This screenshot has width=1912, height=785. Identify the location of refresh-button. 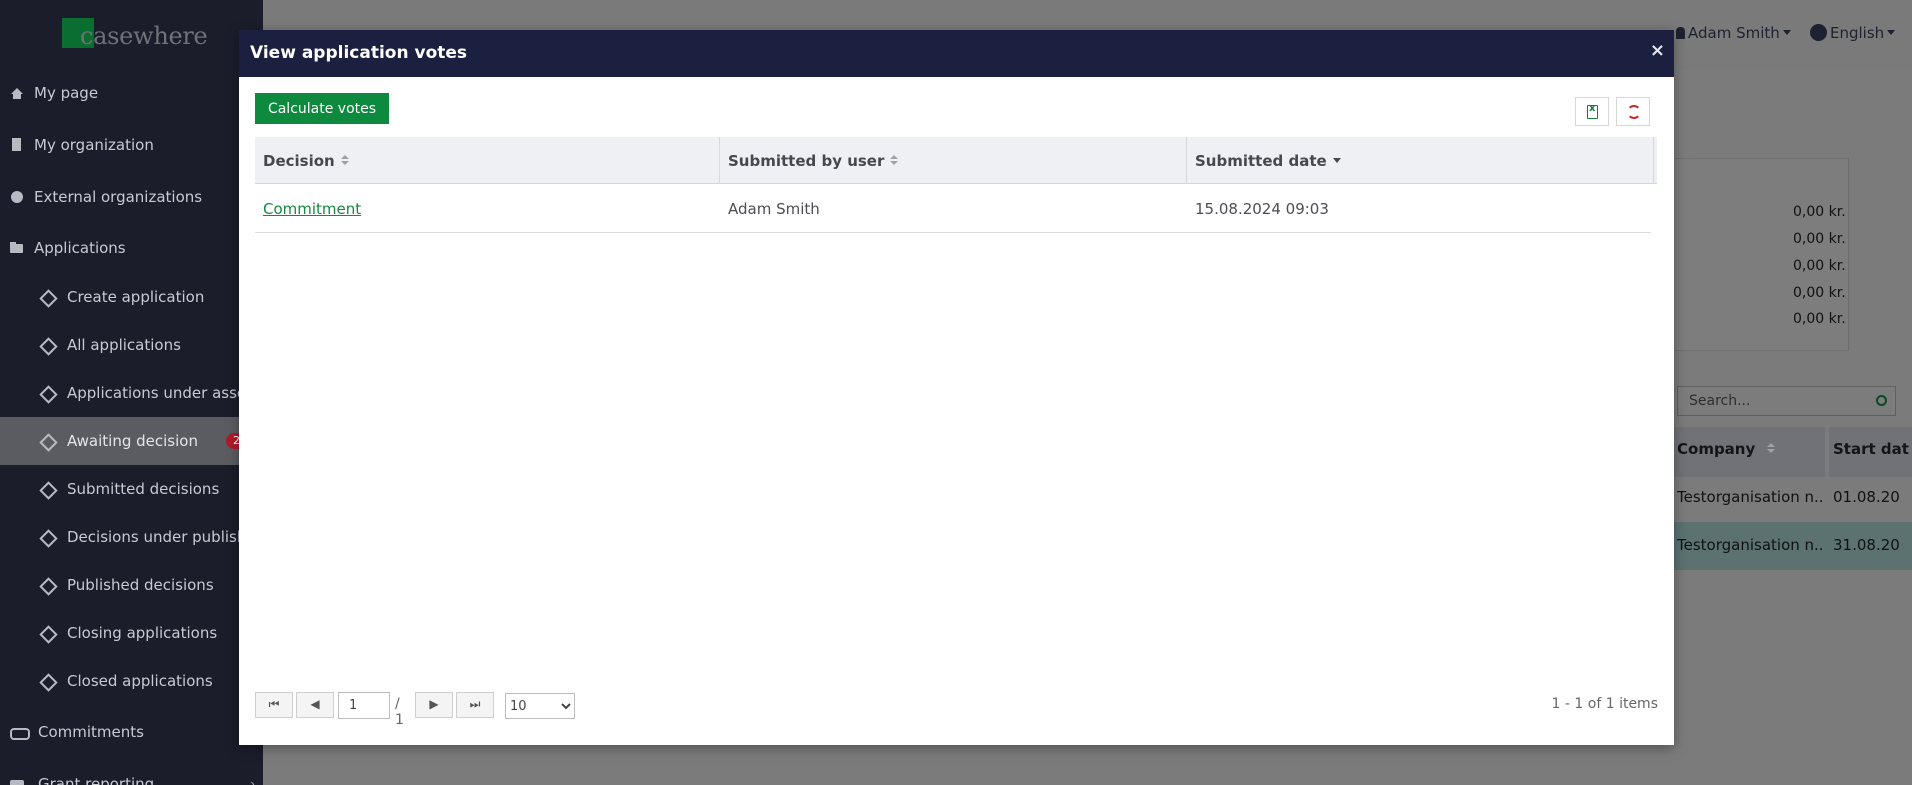
(1633, 111).